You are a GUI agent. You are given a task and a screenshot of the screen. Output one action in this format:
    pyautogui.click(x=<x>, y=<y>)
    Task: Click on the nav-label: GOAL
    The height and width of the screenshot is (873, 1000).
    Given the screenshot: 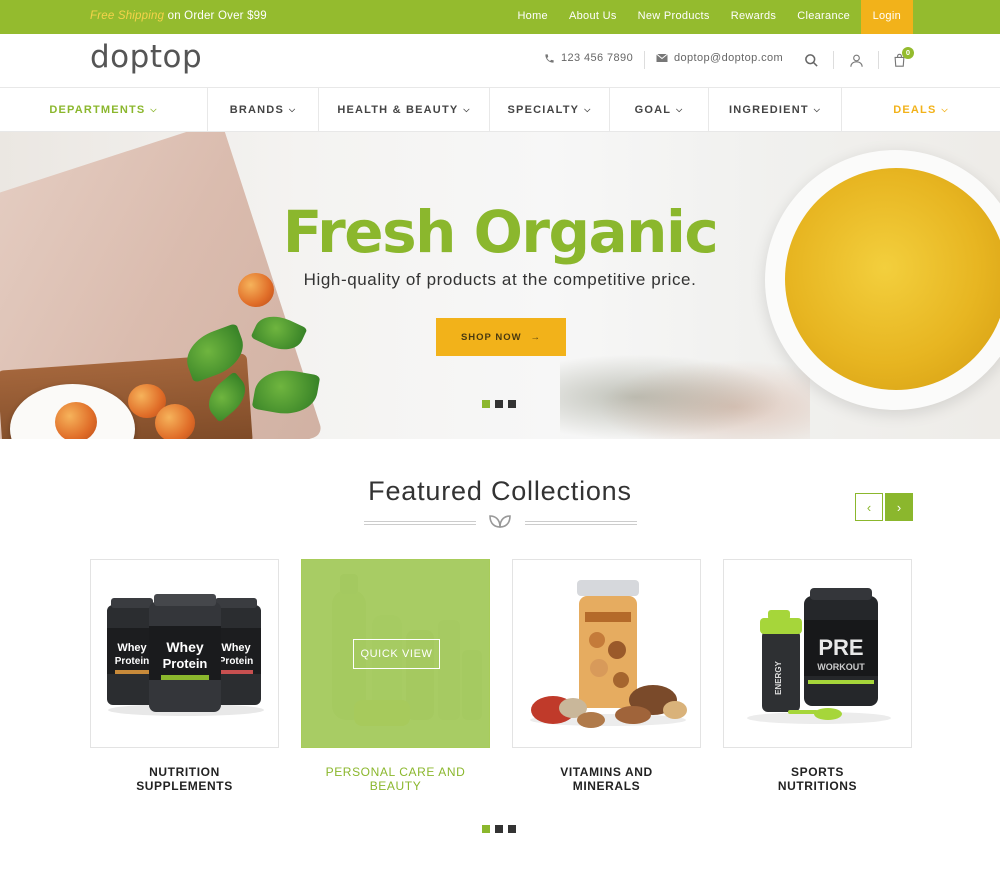 What is the action you would take?
    pyautogui.click(x=653, y=110)
    